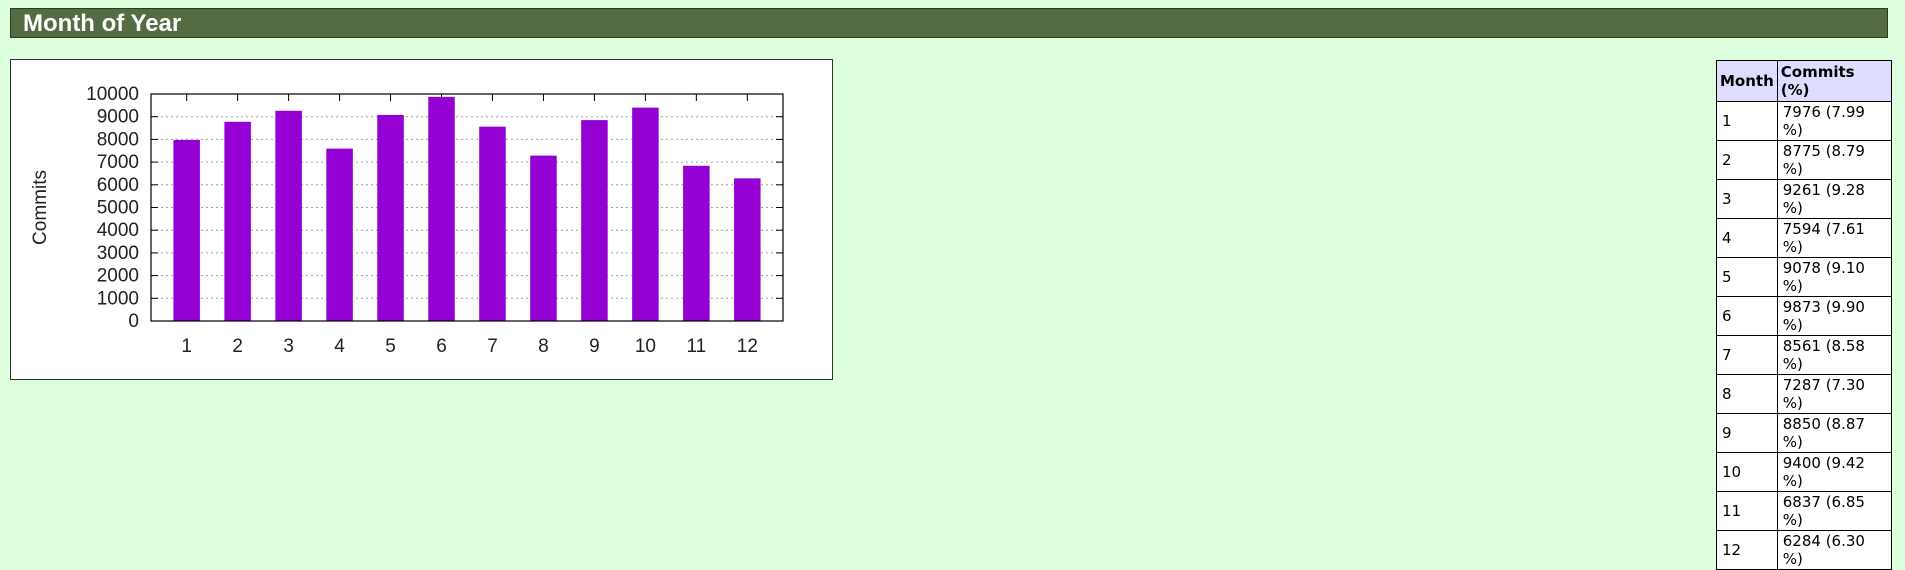  What do you see at coordinates (118, 208) in the screenshot?
I see `y-tick-label: 5000` at bounding box center [118, 208].